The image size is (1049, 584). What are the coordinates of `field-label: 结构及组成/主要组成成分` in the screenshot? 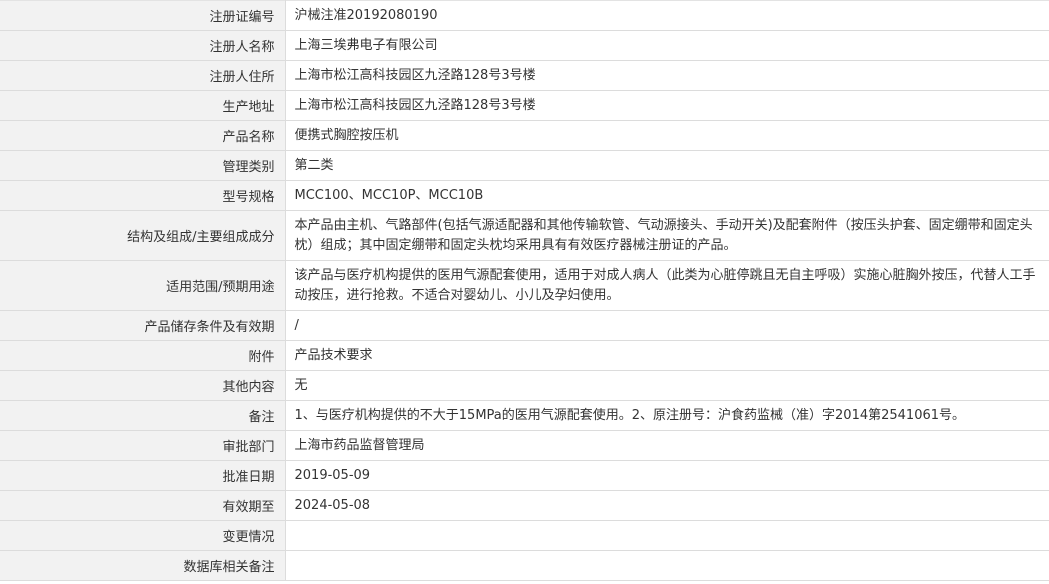 It's located at (143, 235).